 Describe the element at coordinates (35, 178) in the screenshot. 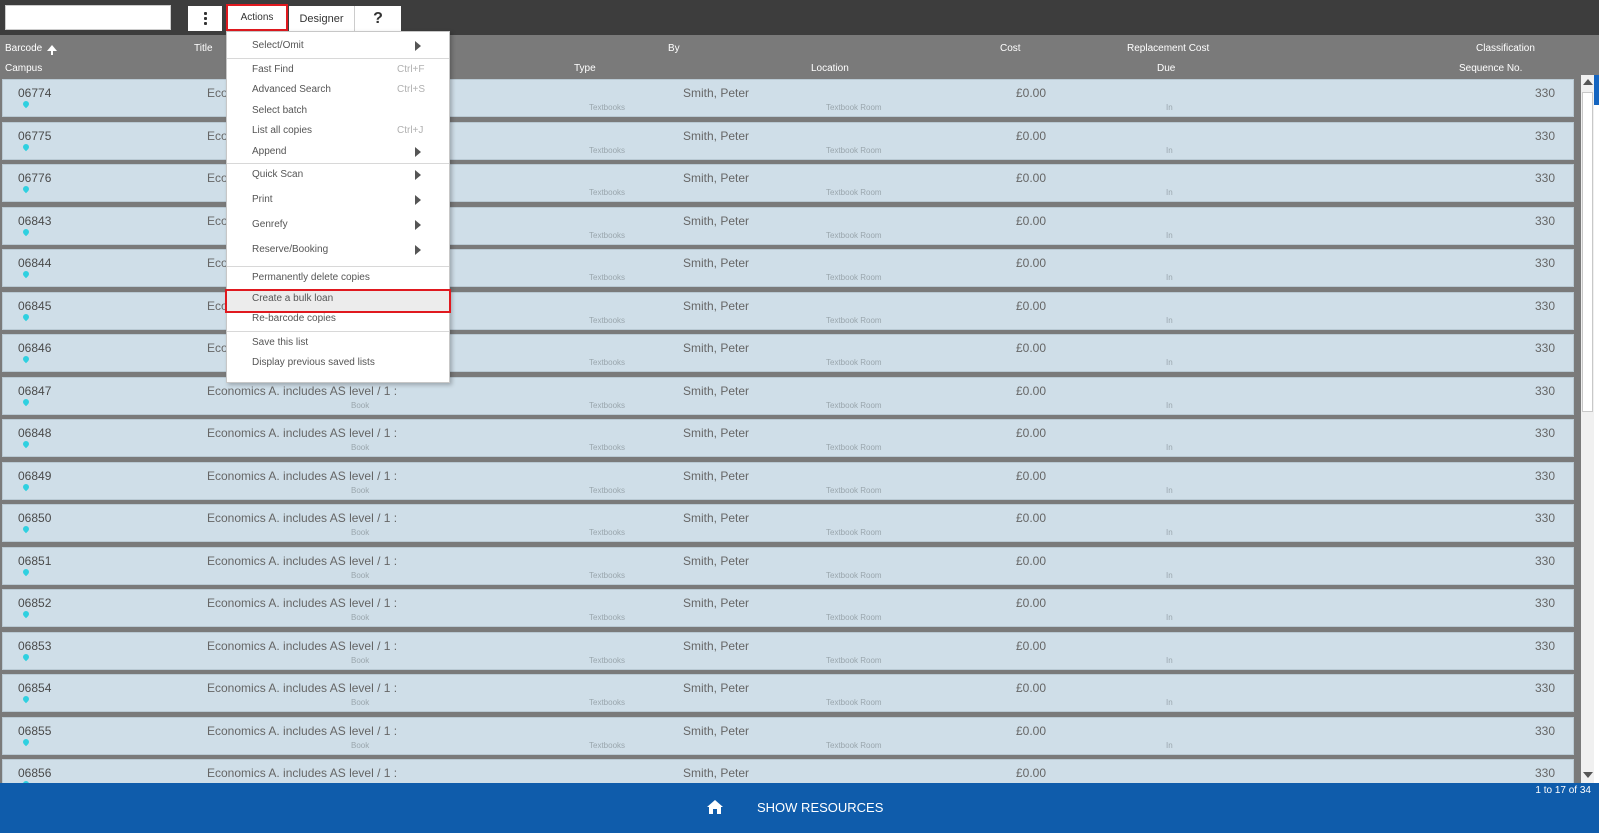

I see `barcode-cell: 06776` at that location.